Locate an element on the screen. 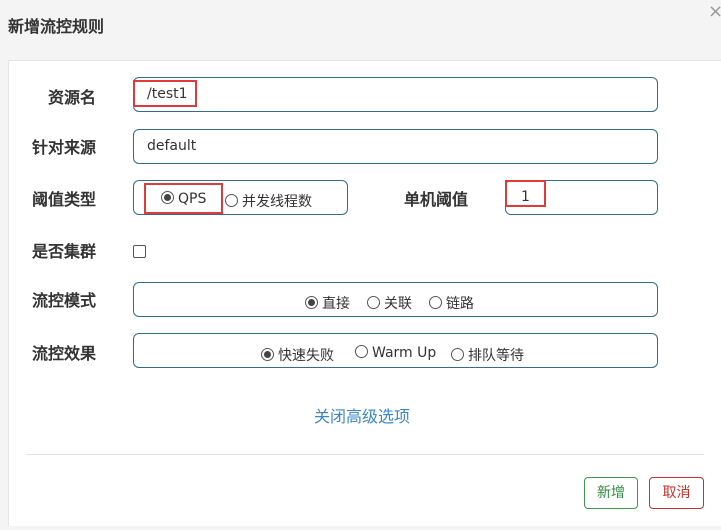 Image resolution: width=721 pixels, height=530 pixels. flow-mode-relate: 关联 is located at coordinates (389, 303).